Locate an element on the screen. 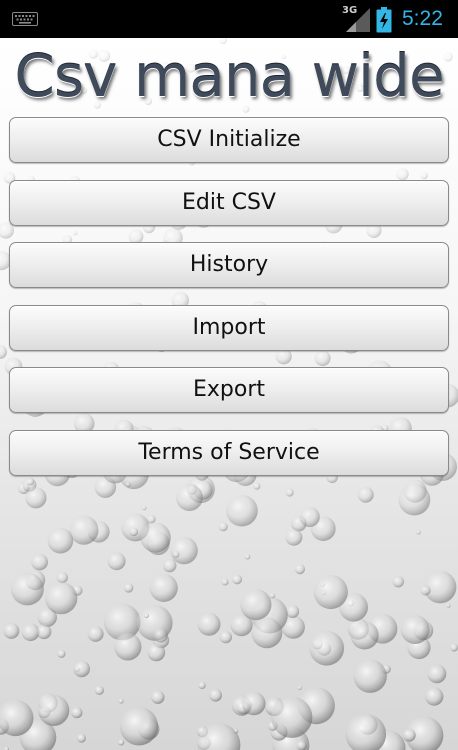  signal-indicator: 3G is located at coordinates (357, 19).